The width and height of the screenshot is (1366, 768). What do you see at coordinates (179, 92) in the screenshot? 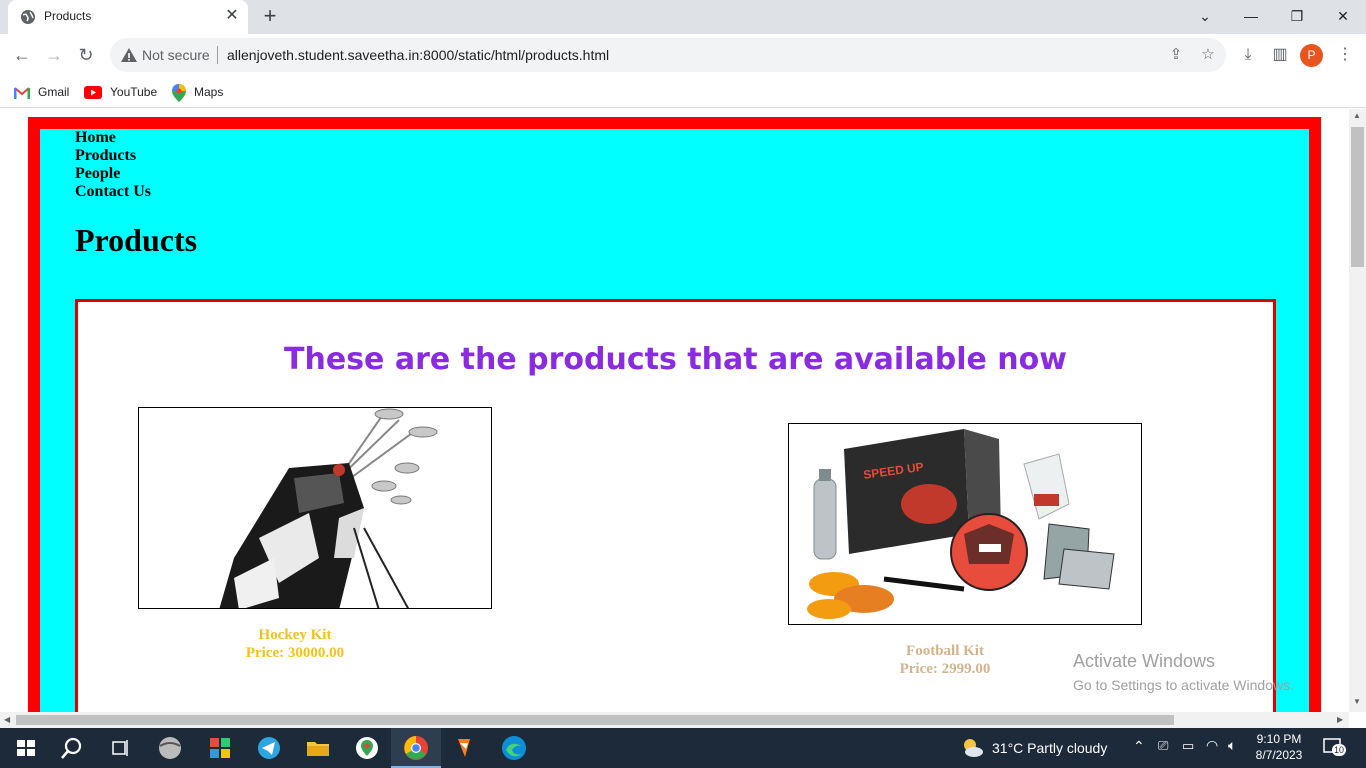
I see `maps-pin-icon` at bounding box center [179, 92].